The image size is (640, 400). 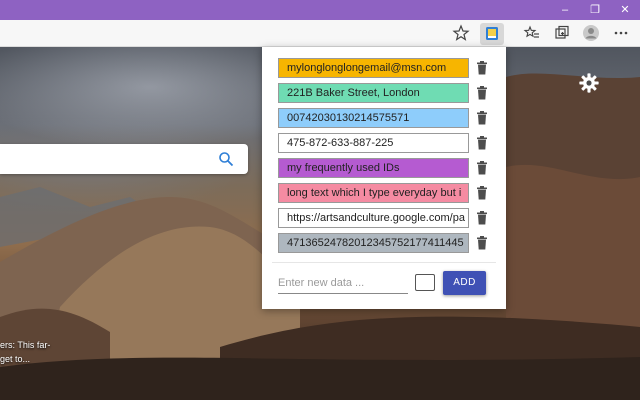 What do you see at coordinates (373, 68) in the screenshot?
I see `saved-item: mylonglonglongemail@msn.com` at bounding box center [373, 68].